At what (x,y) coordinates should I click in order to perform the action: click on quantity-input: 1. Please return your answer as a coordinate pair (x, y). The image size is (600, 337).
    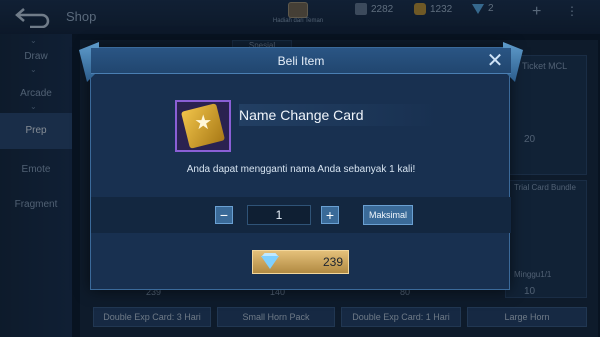
    Looking at the image, I should click on (279, 215).